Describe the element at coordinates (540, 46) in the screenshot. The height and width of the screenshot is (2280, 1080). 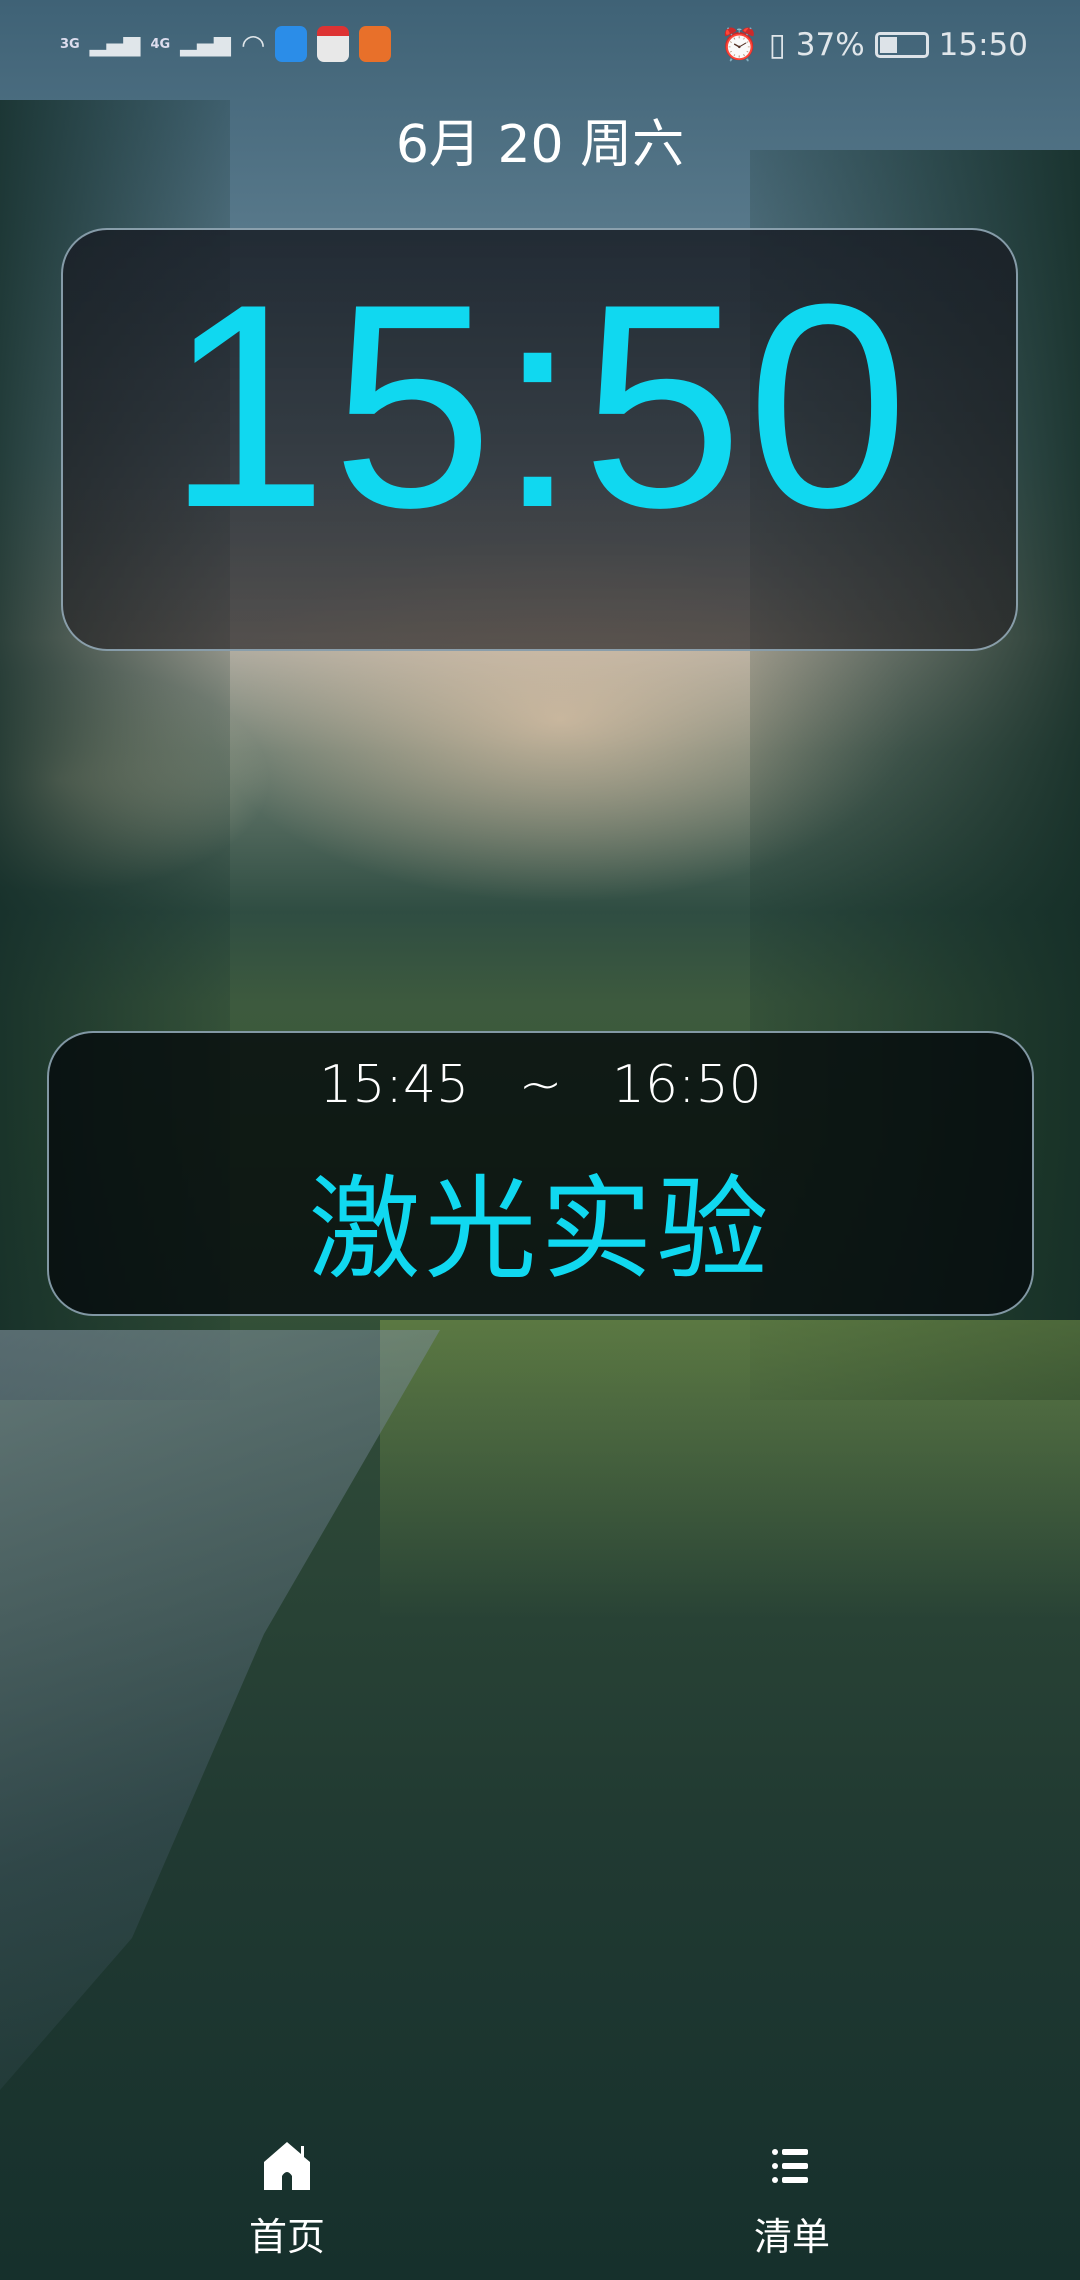
I see `status-bar: 3G ▂▄▆ 4G ▂▄▆ ◠ ⏰ ▯ 37% 15:50` at that location.